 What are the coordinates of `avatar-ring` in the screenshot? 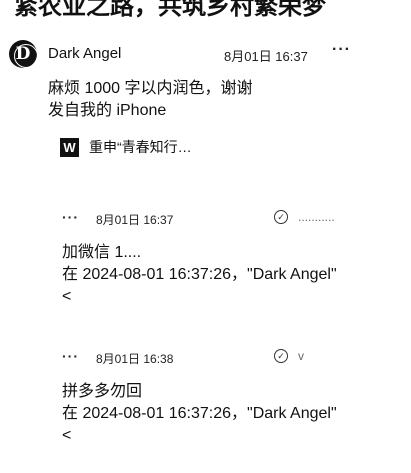 It's located at (26, 56).